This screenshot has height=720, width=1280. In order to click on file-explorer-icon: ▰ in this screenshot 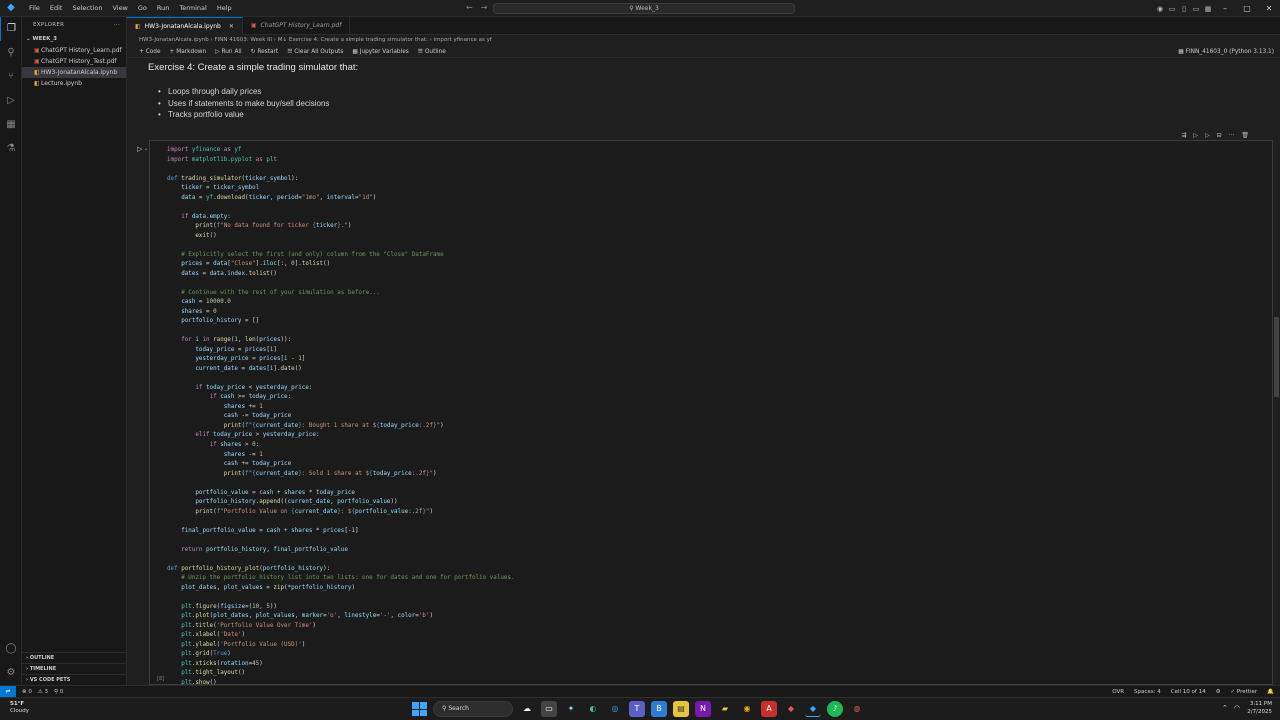, I will do `click(725, 709)`.